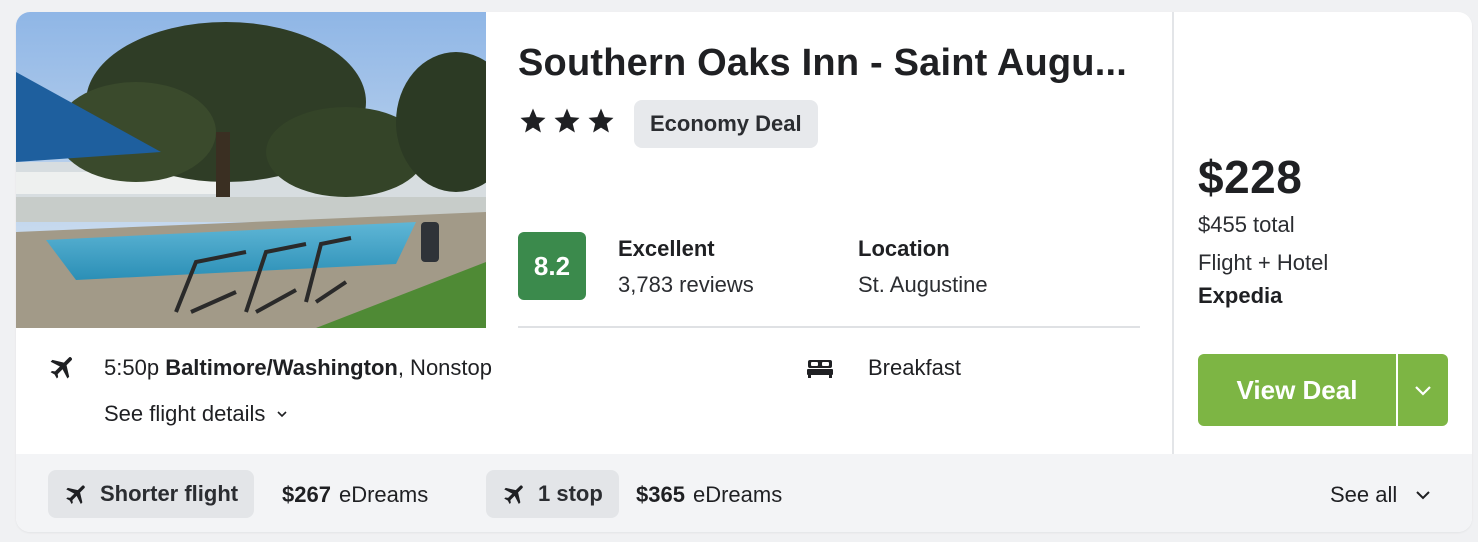 This screenshot has height=542, width=1478. What do you see at coordinates (686, 284) in the screenshot?
I see `review-count: 3,783 reviews` at bounding box center [686, 284].